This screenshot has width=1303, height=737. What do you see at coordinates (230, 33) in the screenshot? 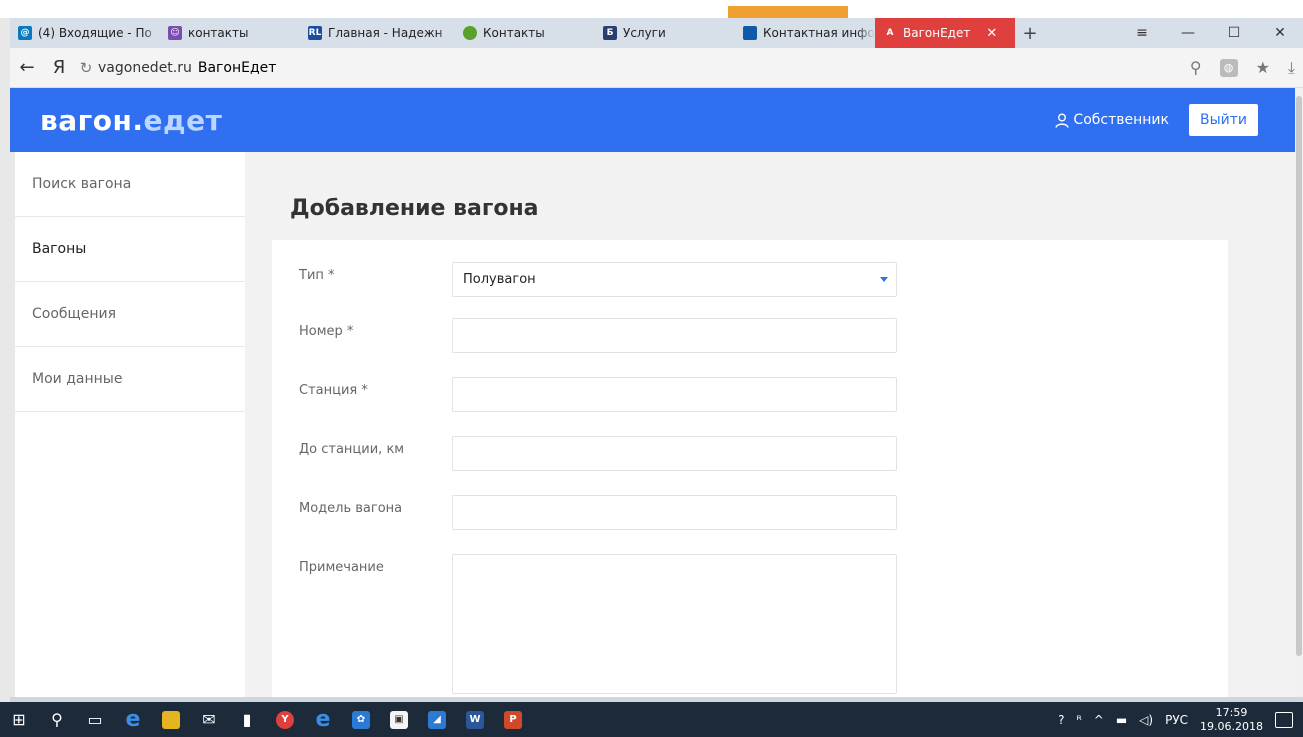
I see `tab-contacts: ☺ контакты` at bounding box center [230, 33].